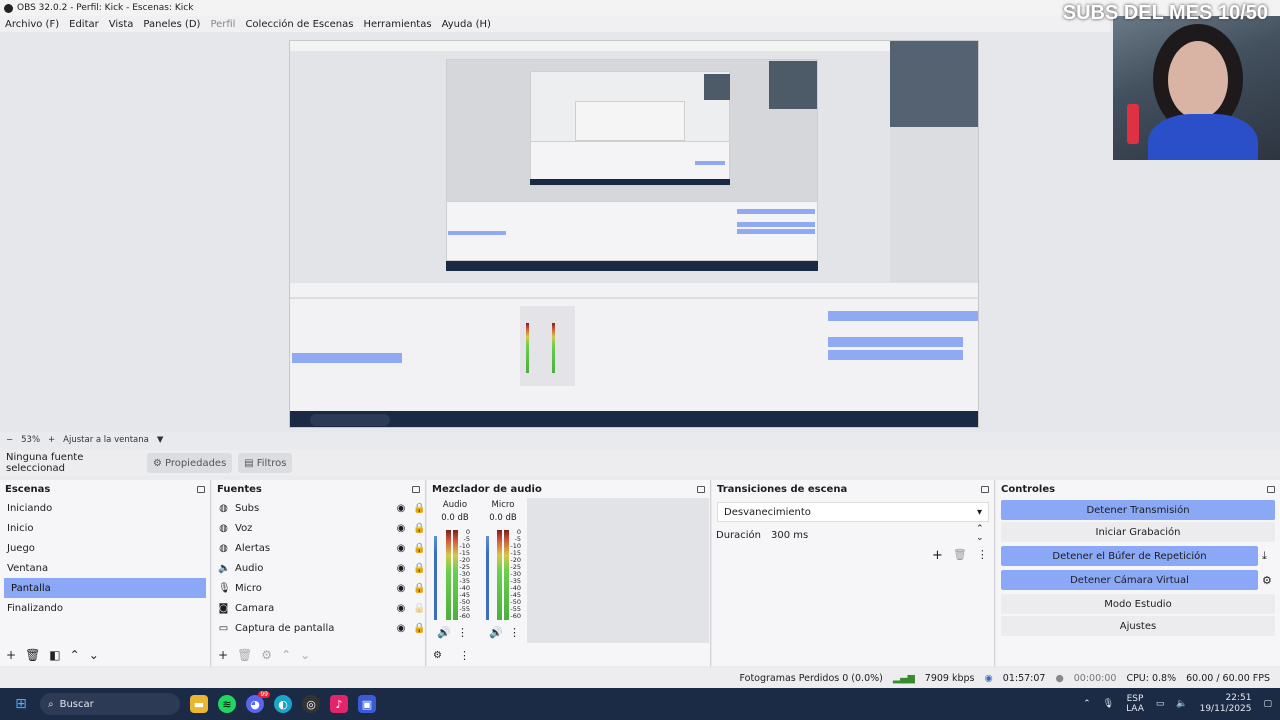 This screenshot has height=720, width=1280. Describe the element at coordinates (110, 704) in the screenshot. I see `taskbar-search: ⌕ Buscar` at that location.